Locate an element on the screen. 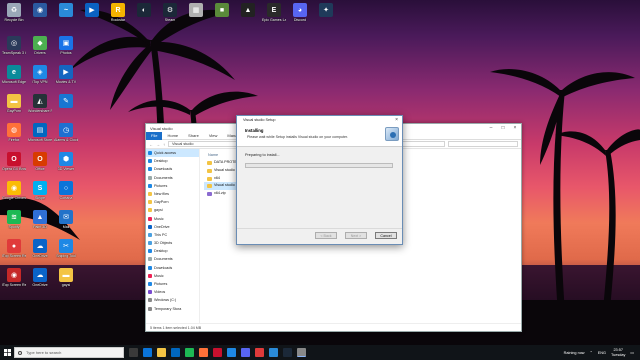  nav-item: New files is located at coordinates (172, 194).